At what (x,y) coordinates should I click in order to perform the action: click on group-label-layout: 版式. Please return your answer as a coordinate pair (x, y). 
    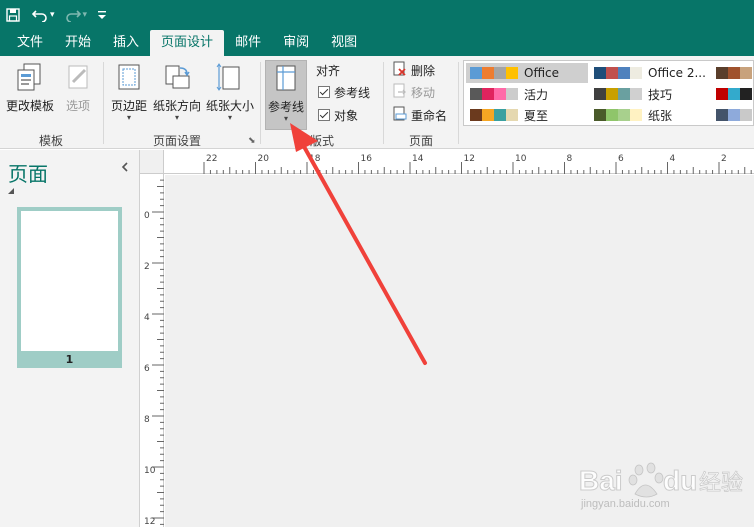
    Looking at the image, I should click on (321, 141).